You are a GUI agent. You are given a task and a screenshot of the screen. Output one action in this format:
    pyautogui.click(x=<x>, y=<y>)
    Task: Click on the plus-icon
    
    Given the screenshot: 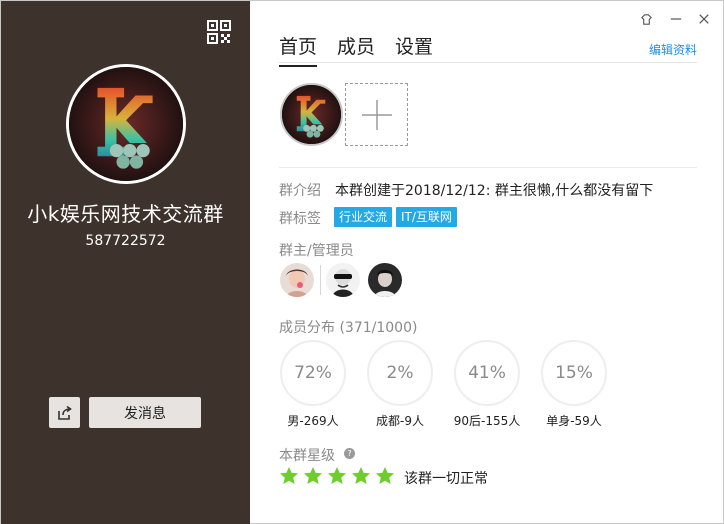 What is the action you would take?
    pyautogui.click(x=376, y=114)
    